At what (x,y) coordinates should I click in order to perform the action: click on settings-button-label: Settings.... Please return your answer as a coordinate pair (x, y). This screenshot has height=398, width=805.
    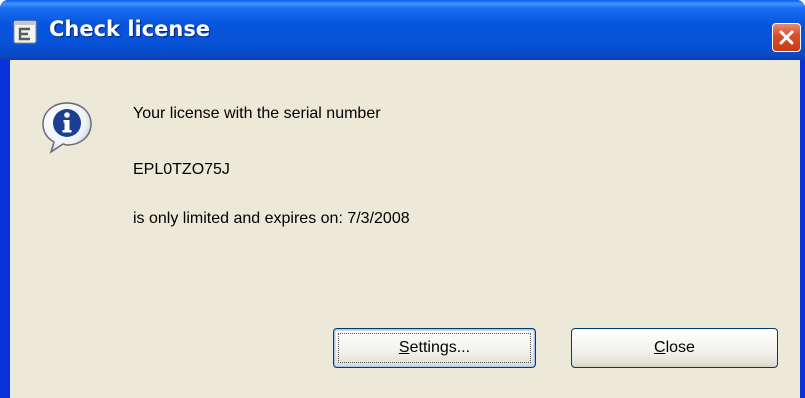
    Looking at the image, I should click on (434, 347).